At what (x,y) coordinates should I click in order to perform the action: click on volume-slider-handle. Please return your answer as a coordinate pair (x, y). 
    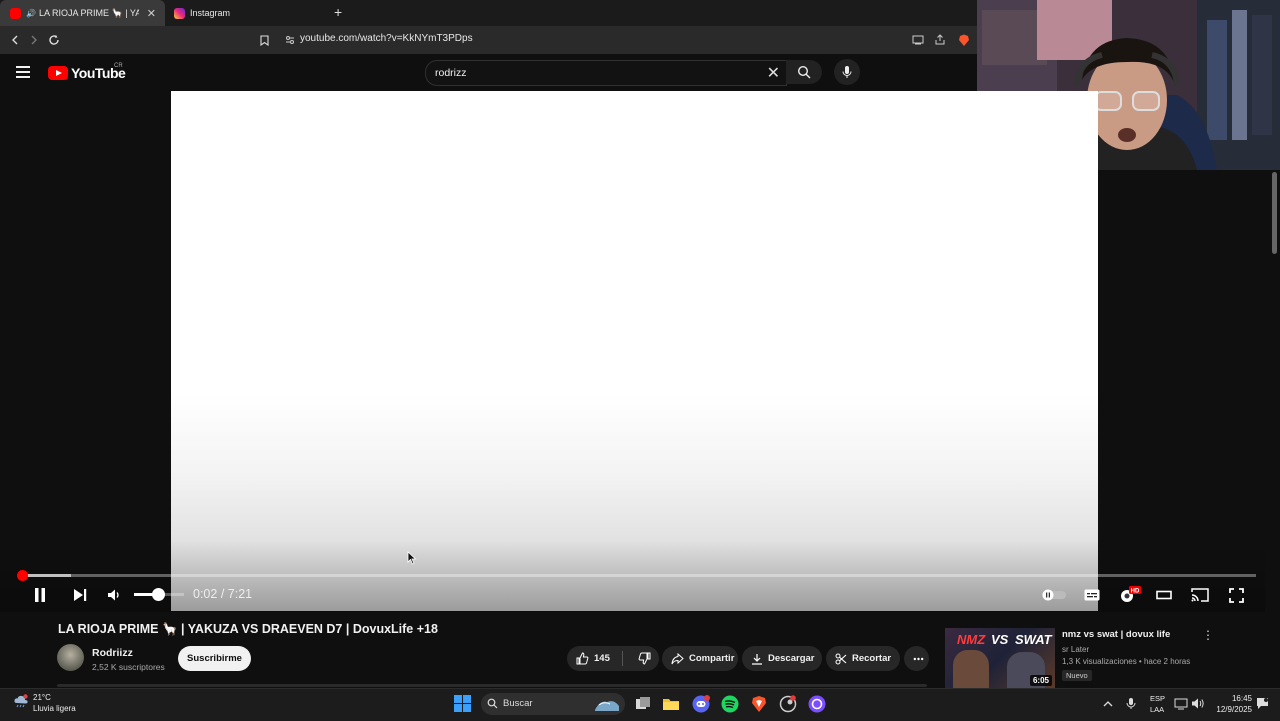
    Looking at the image, I should click on (158, 594).